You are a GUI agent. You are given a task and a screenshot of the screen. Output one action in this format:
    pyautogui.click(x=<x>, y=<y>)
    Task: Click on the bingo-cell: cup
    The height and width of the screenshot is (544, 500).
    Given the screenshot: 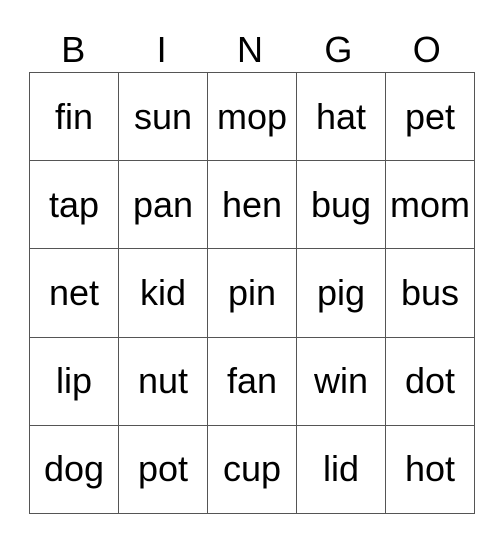 What is the action you would take?
    pyautogui.click(x=252, y=469)
    